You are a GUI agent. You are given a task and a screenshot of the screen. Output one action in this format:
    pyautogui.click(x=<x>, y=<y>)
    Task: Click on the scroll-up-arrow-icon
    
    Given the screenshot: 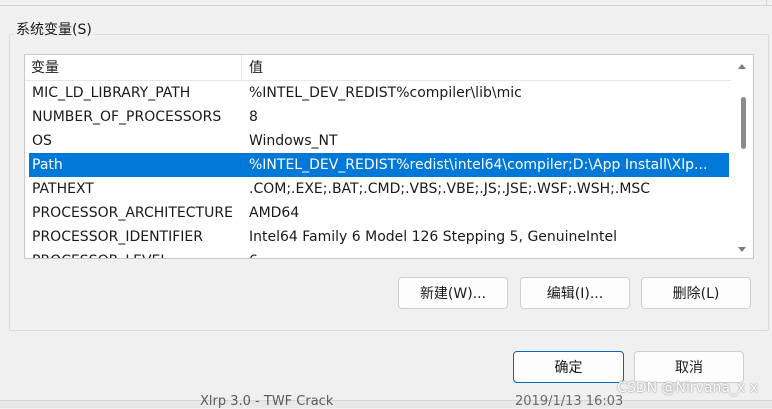 What is the action you would take?
    pyautogui.click(x=742, y=66)
    